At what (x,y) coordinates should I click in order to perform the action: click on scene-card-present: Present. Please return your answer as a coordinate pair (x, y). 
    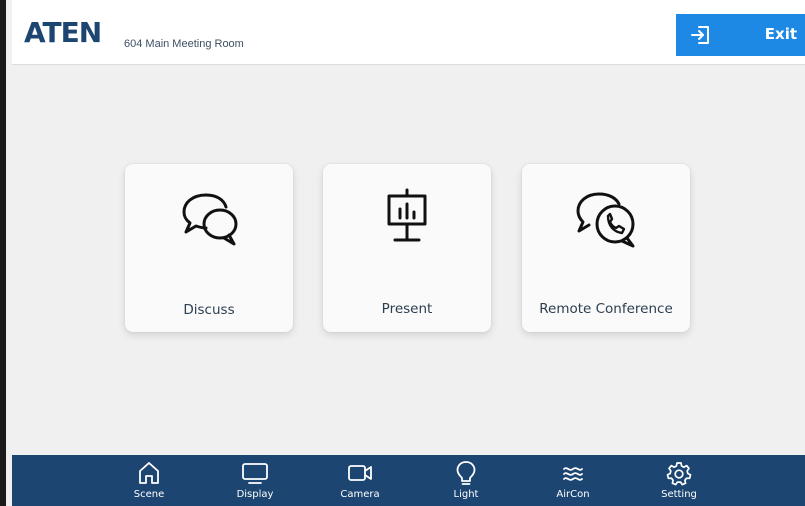
    Looking at the image, I should click on (407, 248).